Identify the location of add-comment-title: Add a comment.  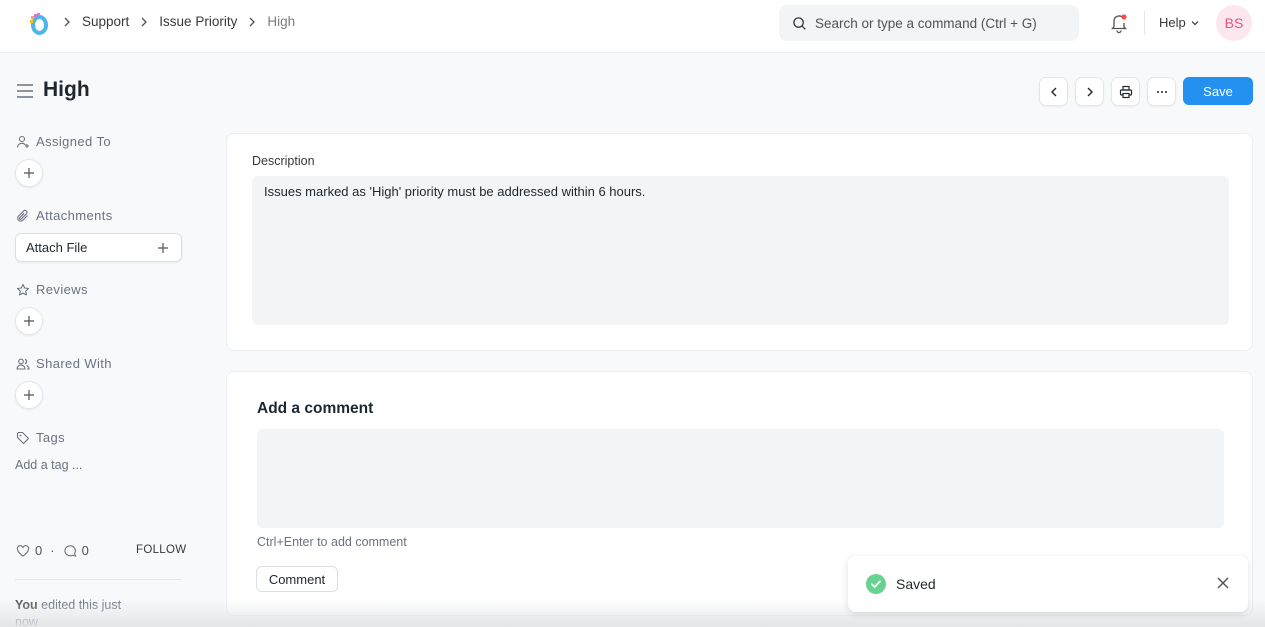
(315, 408).